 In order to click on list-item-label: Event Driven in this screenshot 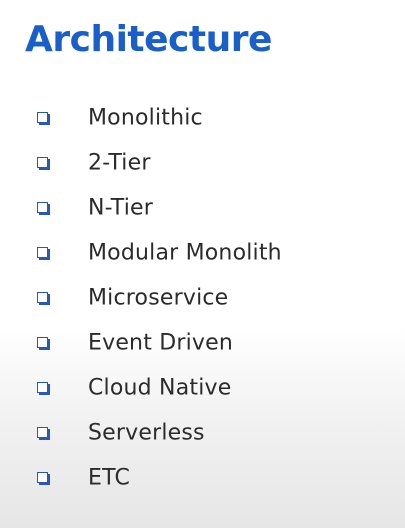, I will do `click(161, 343)`.